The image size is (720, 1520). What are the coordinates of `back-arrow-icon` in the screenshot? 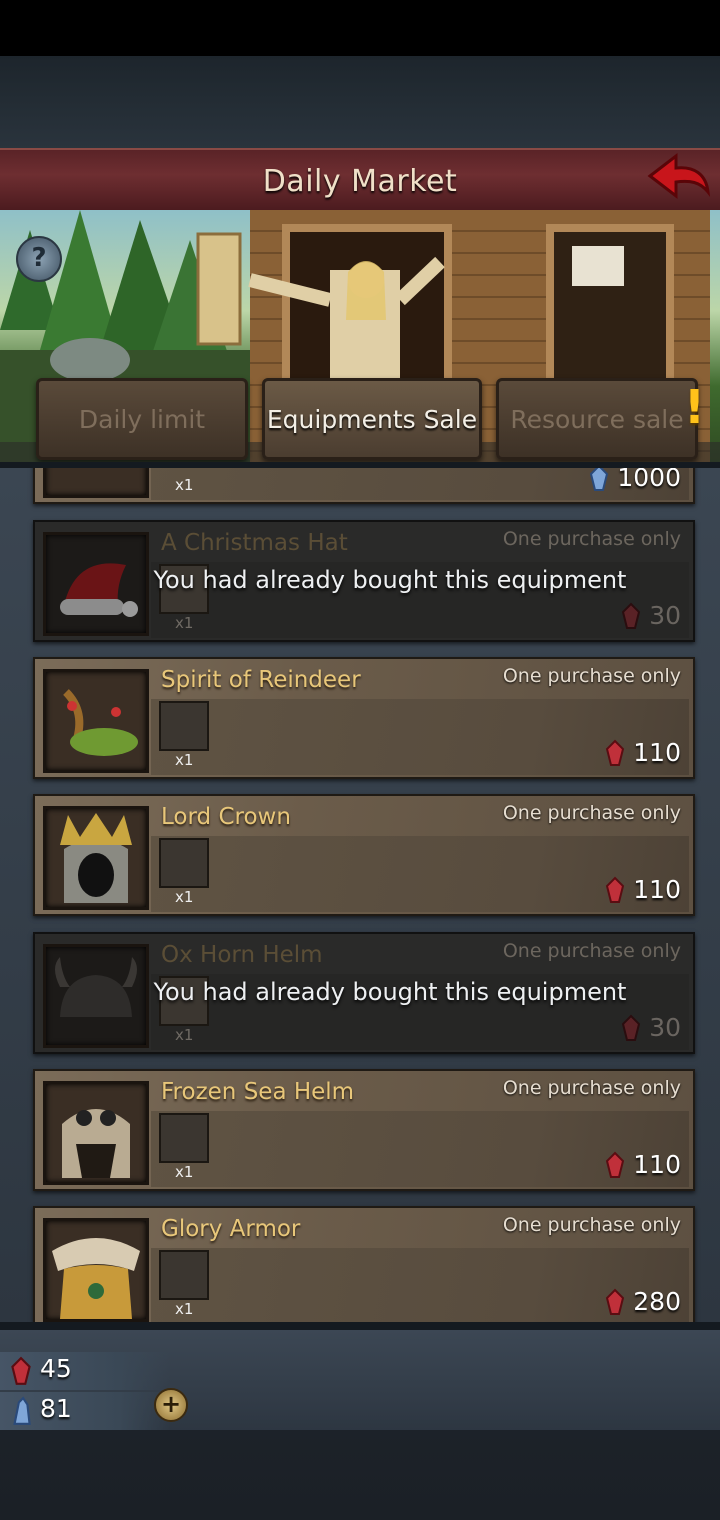 It's located at (679, 178).